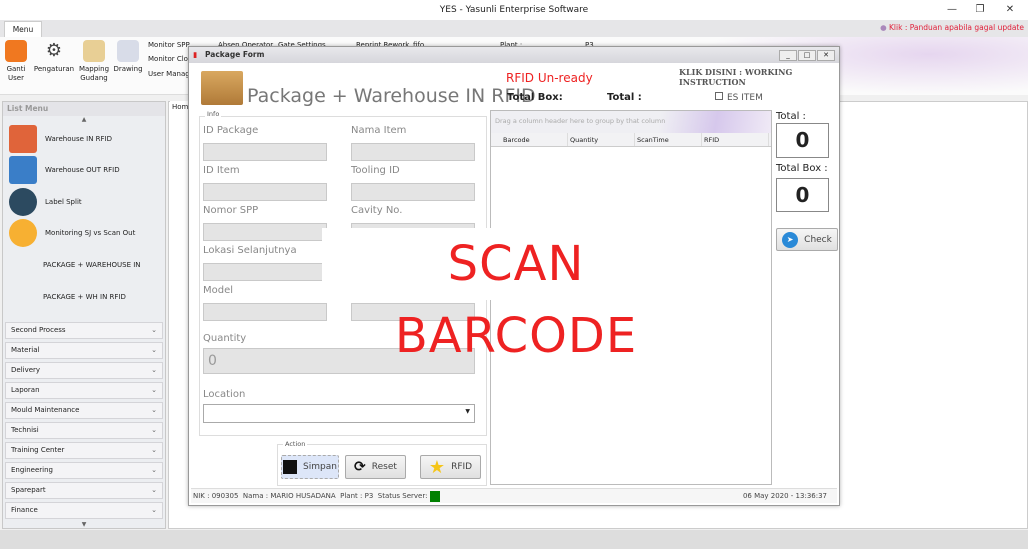 Image resolution: width=1028 pixels, height=549 pixels. I want to click on form-maximize-button: □, so click(807, 55).